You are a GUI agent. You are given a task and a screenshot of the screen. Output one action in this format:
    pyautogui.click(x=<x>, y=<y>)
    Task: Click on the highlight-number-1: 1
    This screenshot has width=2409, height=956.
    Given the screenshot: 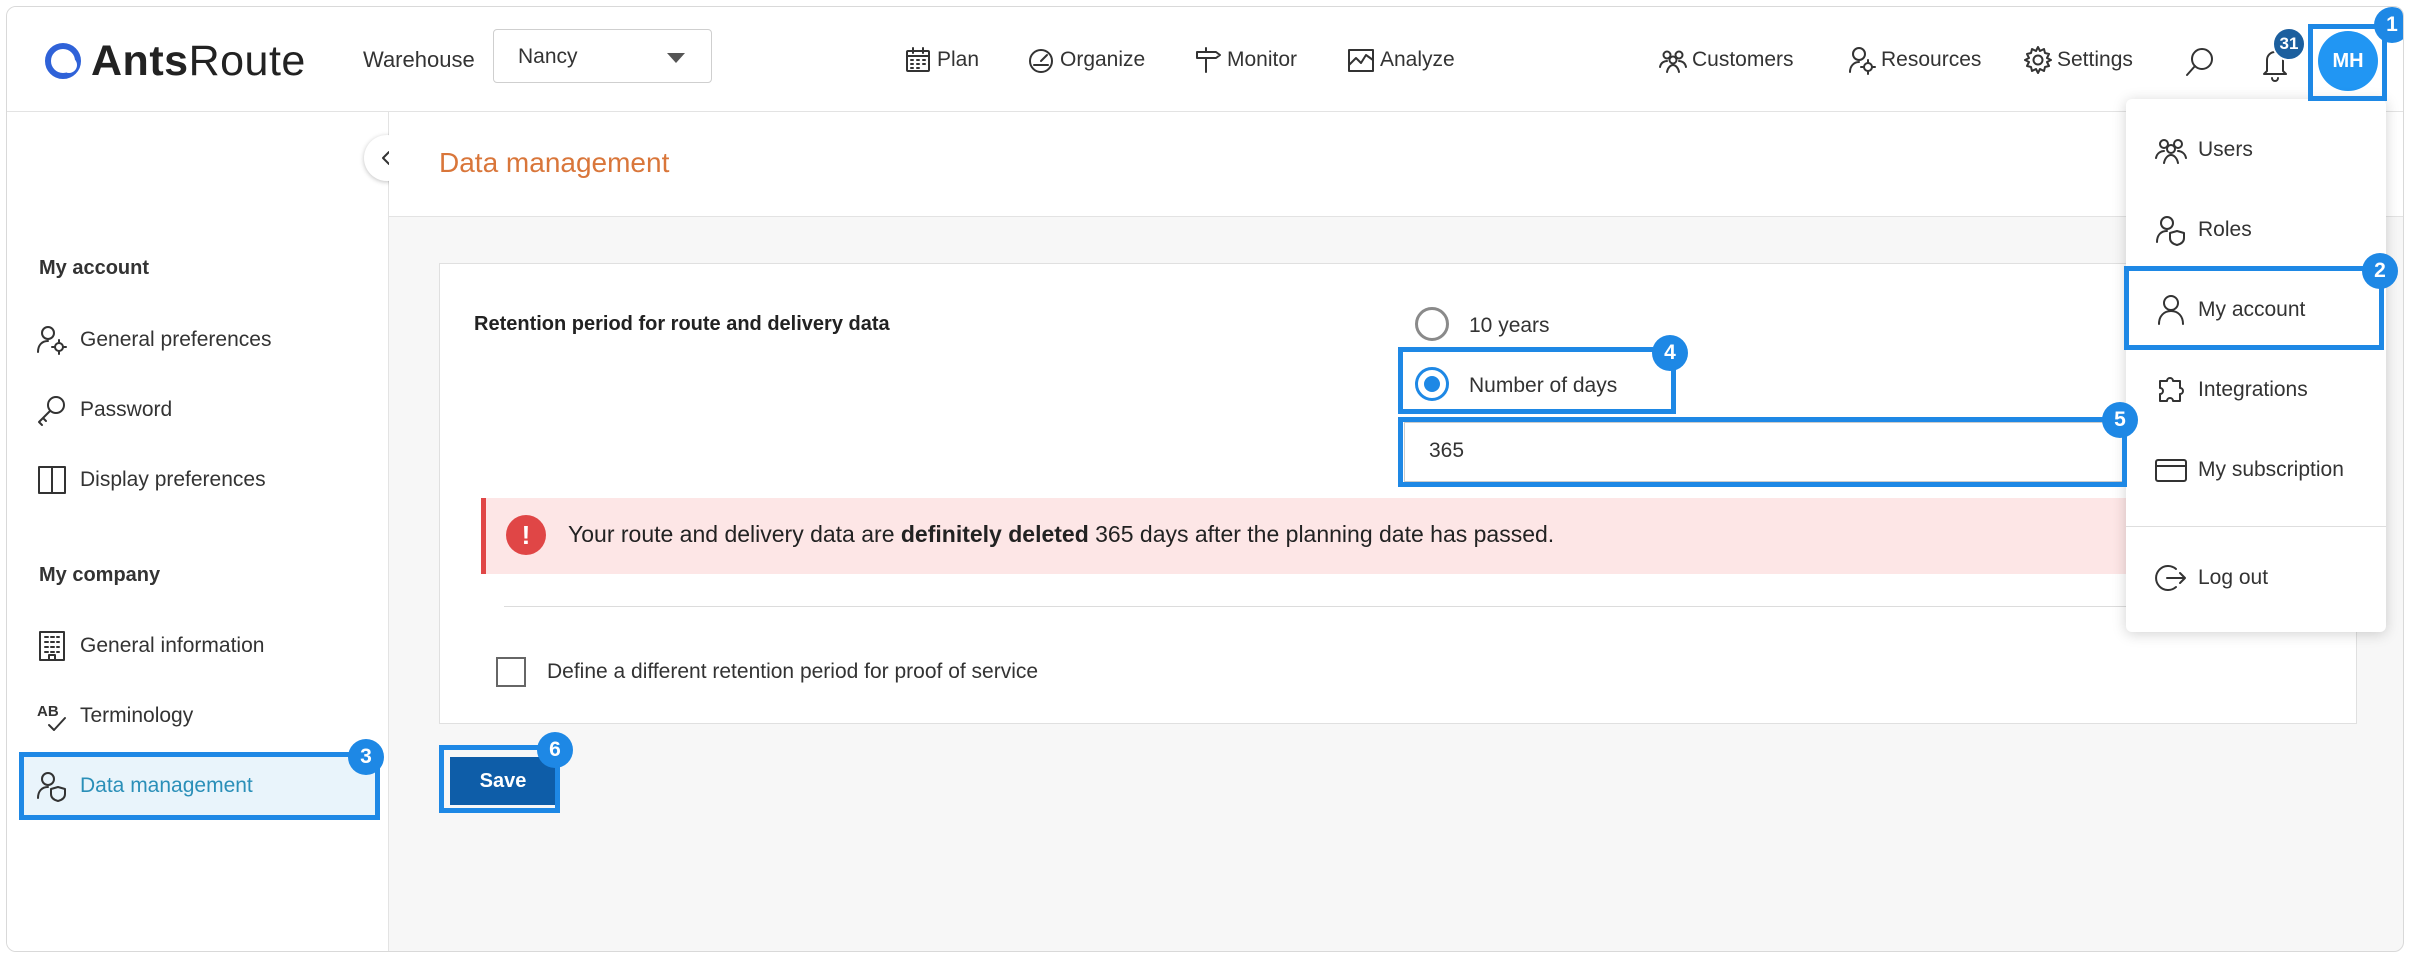 What is the action you would take?
    pyautogui.click(x=2388, y=25)
    